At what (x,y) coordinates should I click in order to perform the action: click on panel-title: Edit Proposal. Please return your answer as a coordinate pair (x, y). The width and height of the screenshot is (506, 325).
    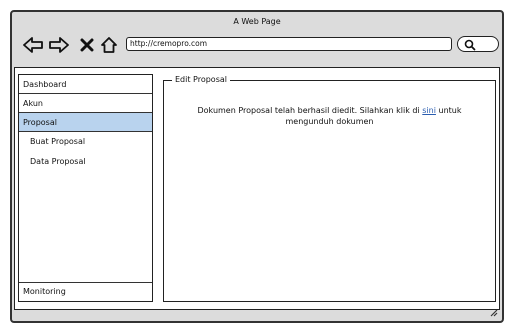
    Looking at the image, I should click on (201, 79).